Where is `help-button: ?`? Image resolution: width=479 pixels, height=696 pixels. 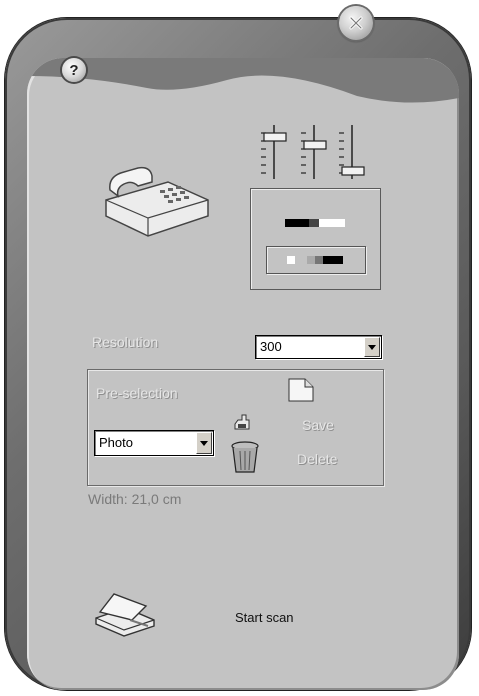
help-button: ? is located at coordinates (74, 70).